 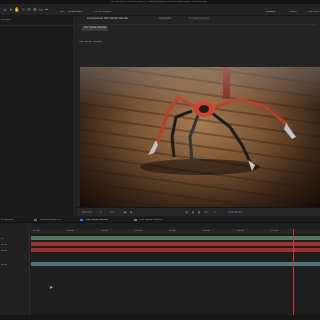 I want to click on panel-divider, so click(x=37, y=25).